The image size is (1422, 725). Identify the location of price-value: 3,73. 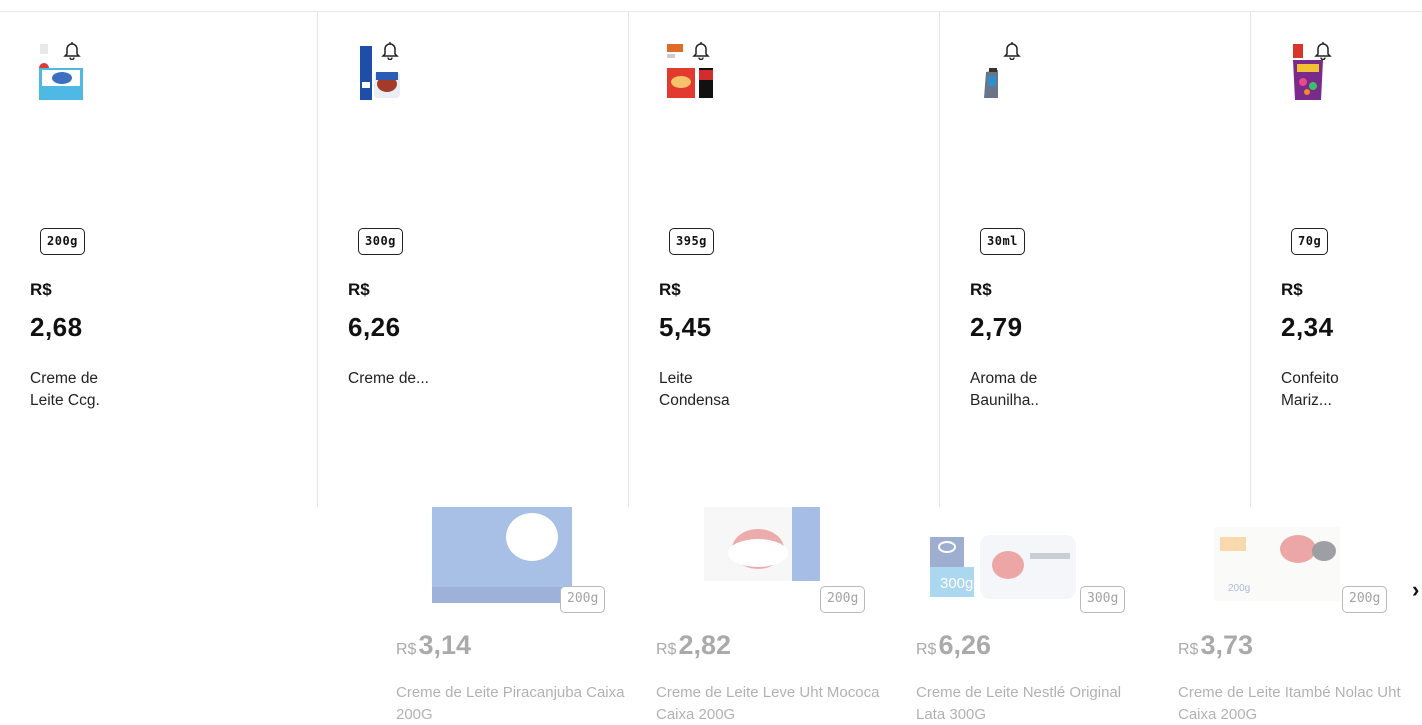
(1227, 645).